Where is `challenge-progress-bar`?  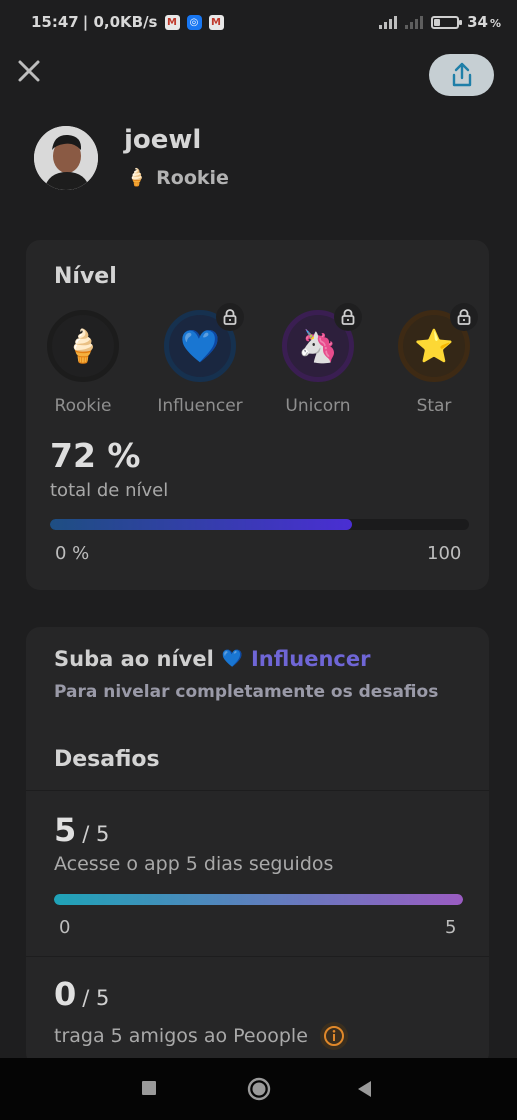 challenge-progress-bar is located at coordinates (258, 899).